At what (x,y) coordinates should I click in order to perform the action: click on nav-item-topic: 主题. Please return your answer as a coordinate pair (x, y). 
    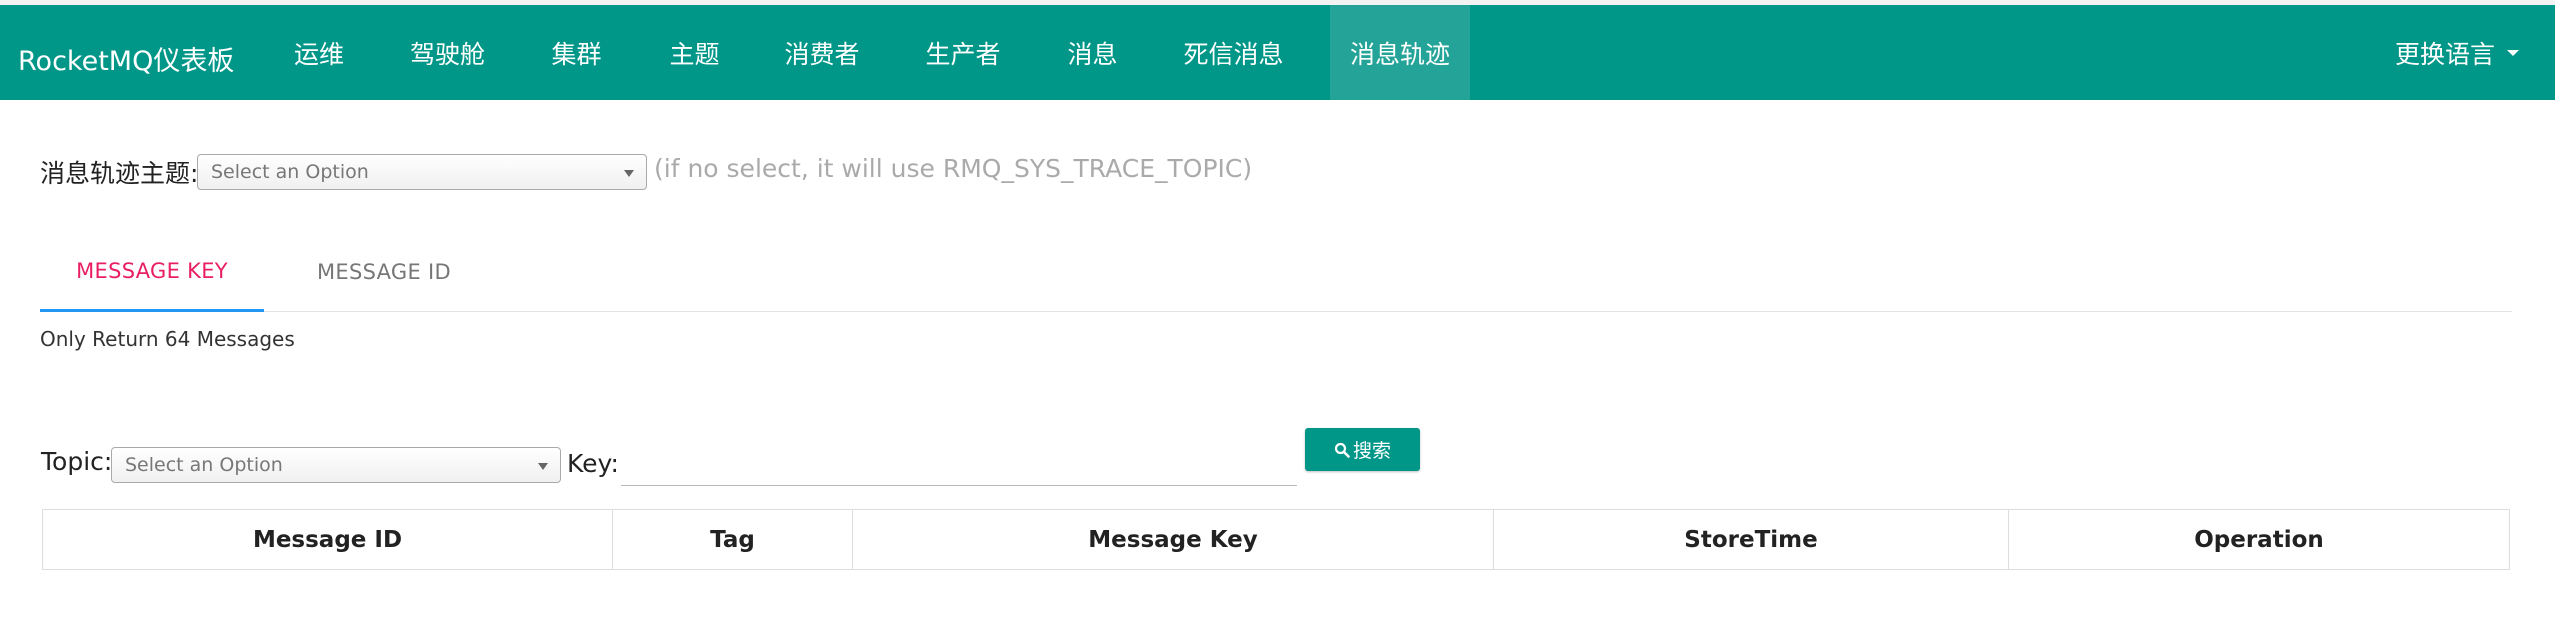
    Looking at the image, I should click on (694, 52).